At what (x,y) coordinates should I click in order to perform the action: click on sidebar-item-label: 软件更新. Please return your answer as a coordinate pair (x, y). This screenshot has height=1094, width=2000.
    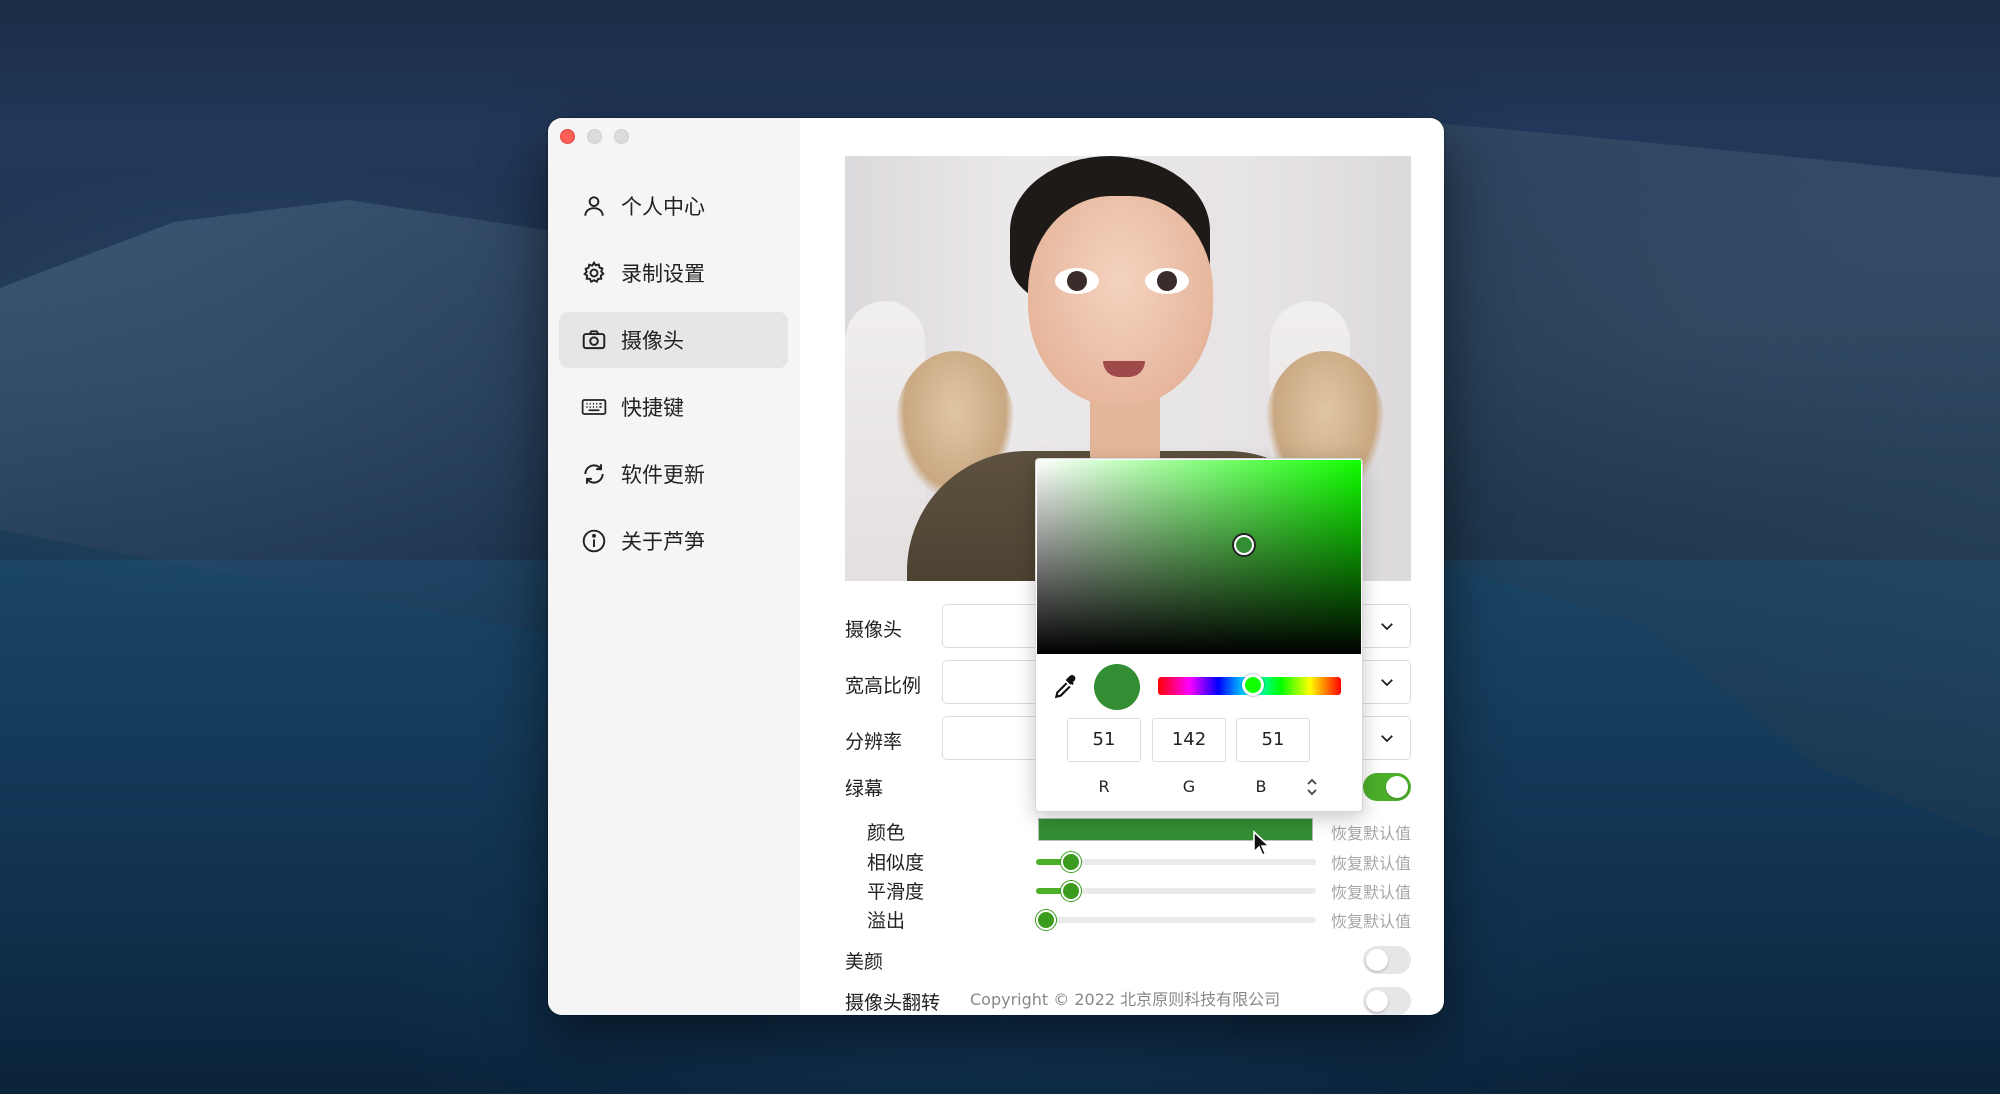
    Looking at the image, I should click on (663, 475).